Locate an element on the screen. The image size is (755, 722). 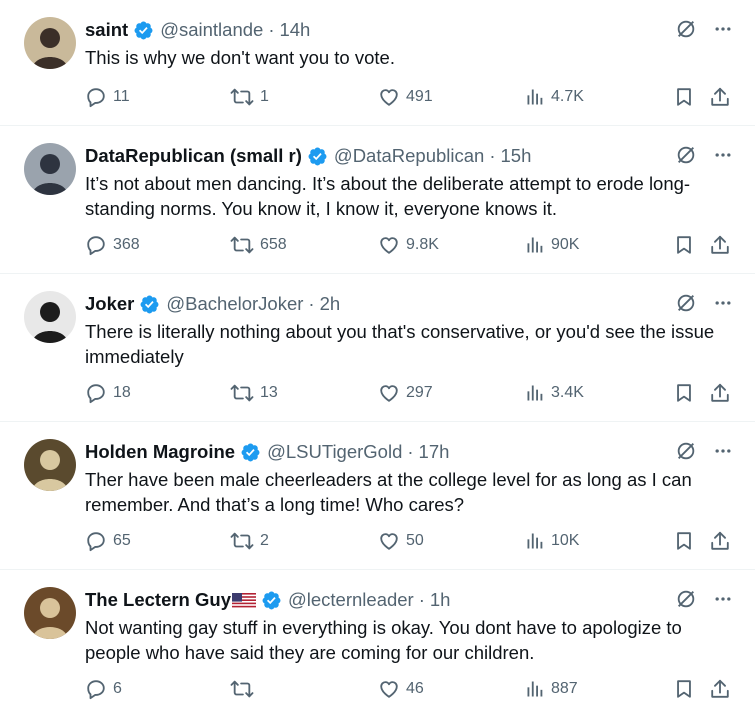
like-button: 50 is located at coordinates (401, 541).